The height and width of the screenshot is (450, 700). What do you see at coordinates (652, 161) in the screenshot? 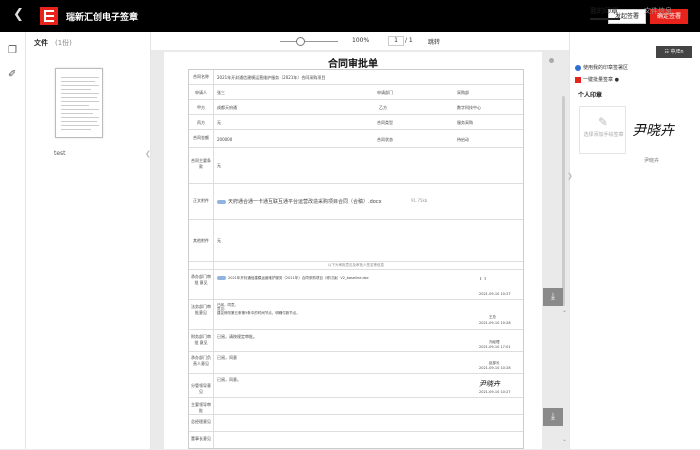
I see `signature-name: 尹晓卉` at bounding box center [652, 161].